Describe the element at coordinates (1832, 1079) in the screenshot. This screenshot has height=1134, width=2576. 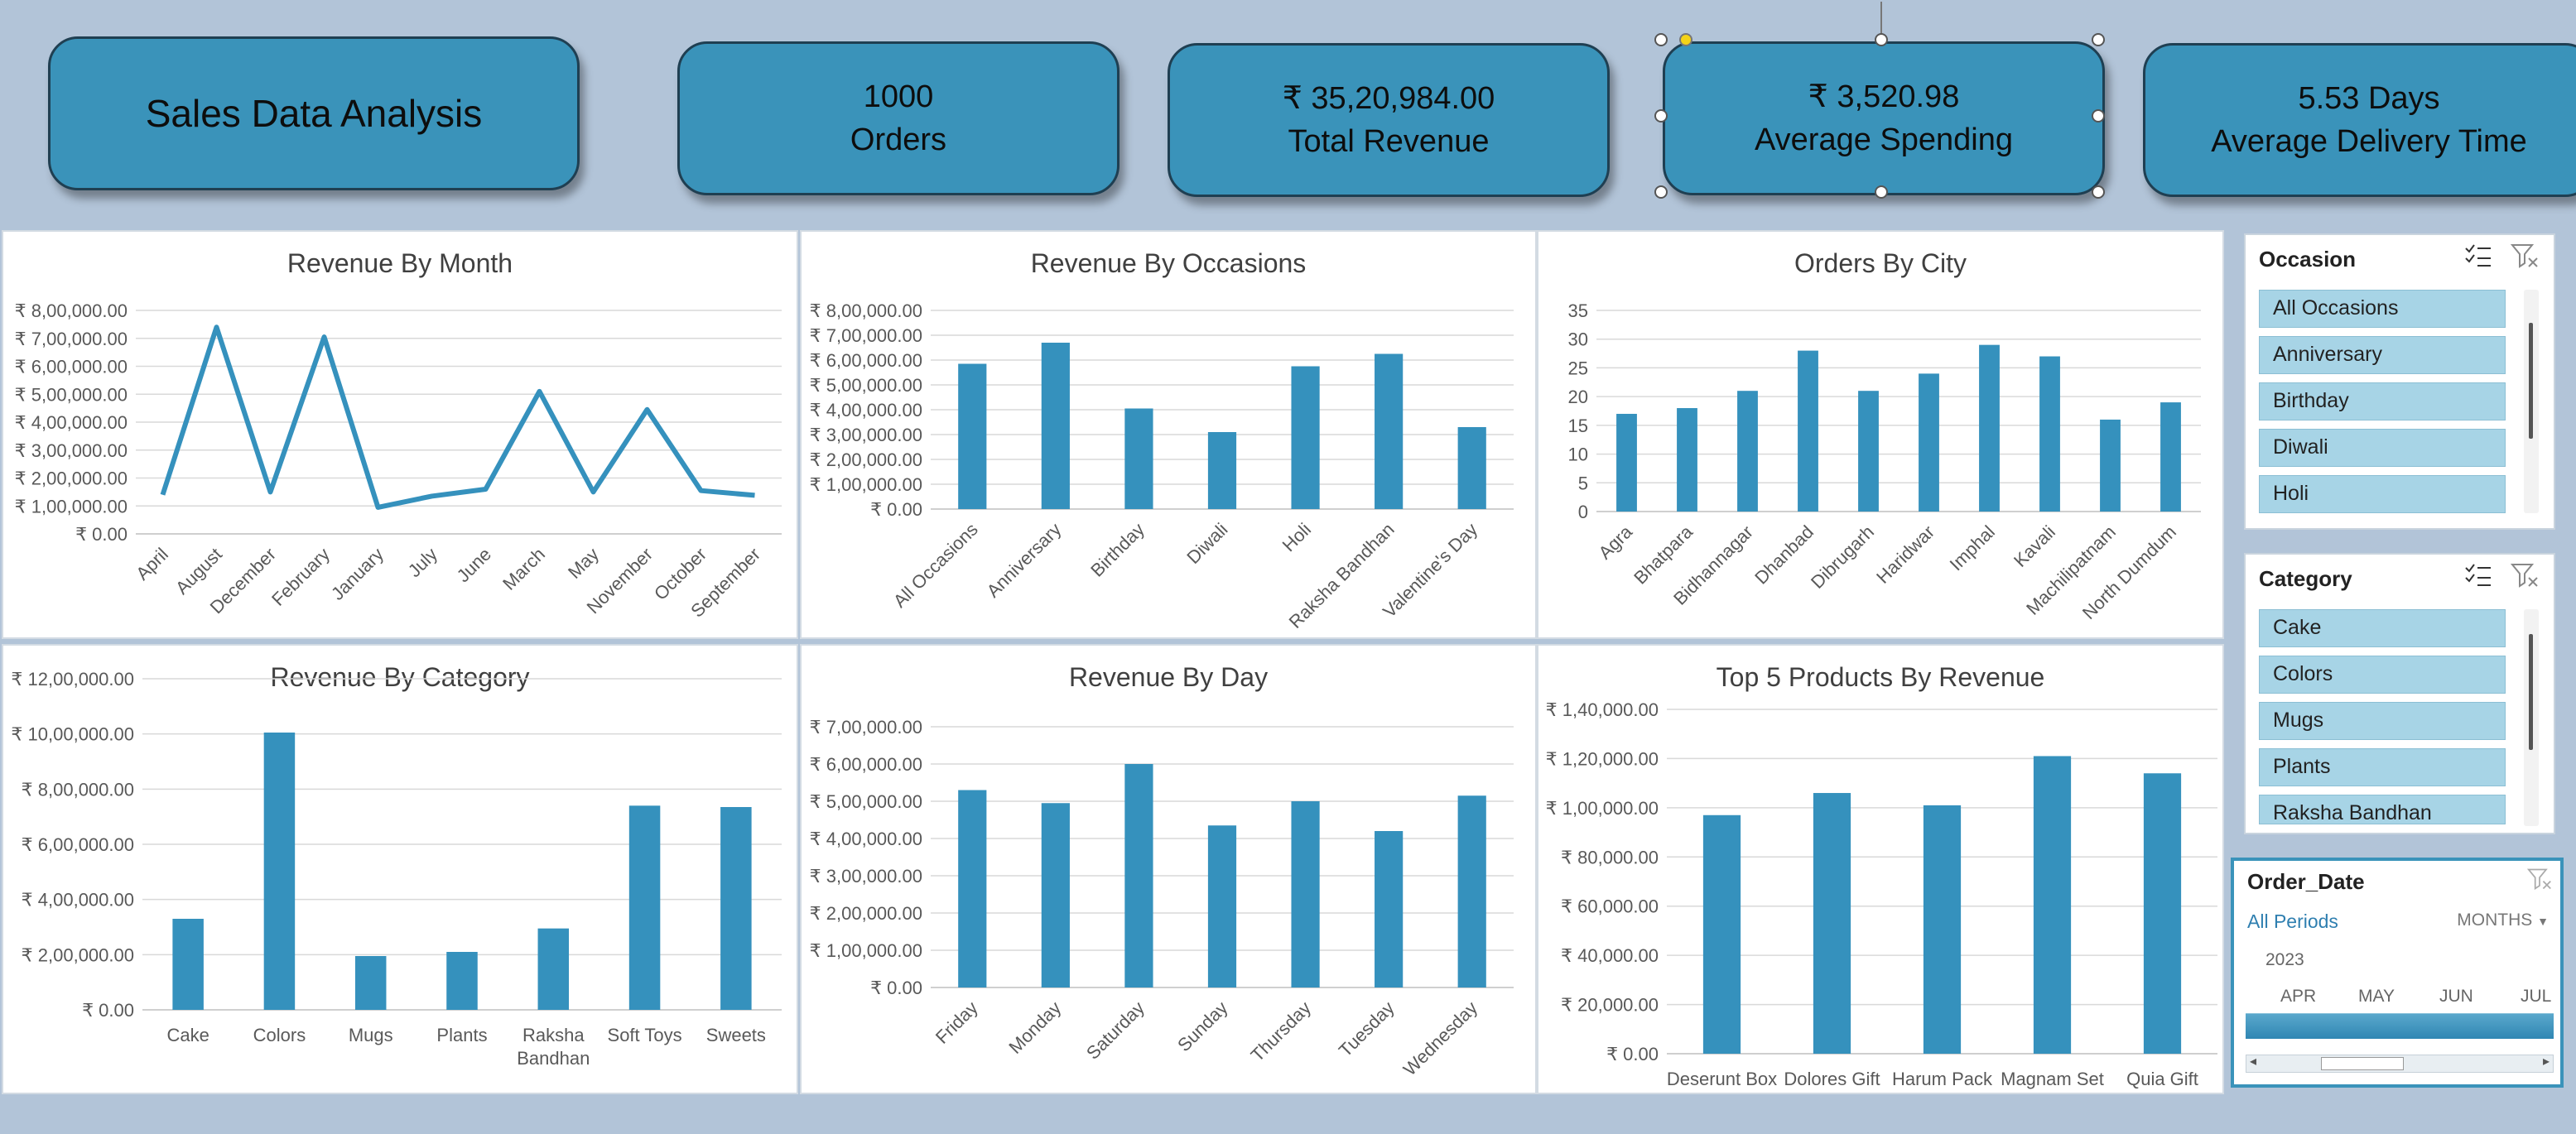
I see `x-tick-label: Dolores Gift` at that location.